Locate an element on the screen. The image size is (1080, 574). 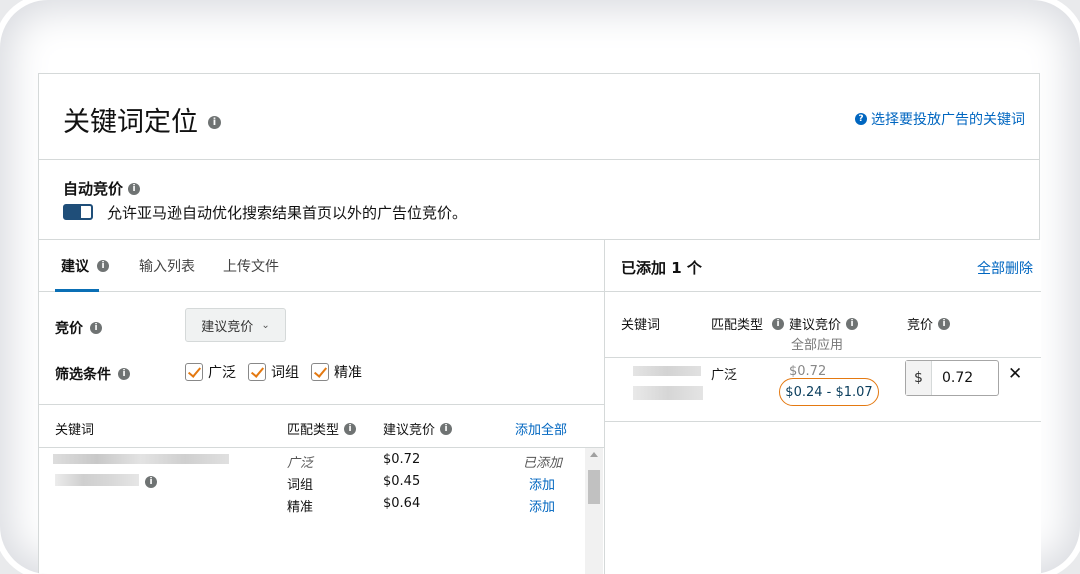
col-bid: 竞价 i is located at coordinates (929, 323).